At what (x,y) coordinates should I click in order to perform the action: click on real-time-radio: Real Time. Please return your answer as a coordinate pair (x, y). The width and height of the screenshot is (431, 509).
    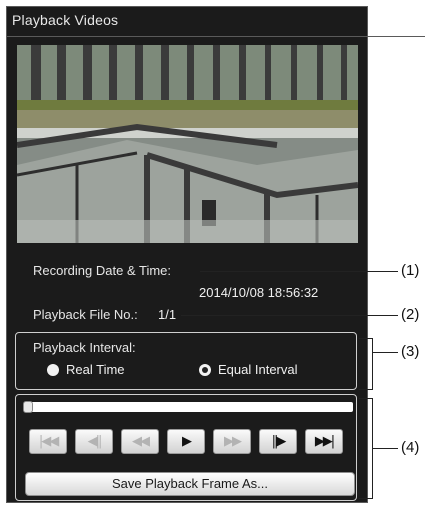
    Looking at the image, I should click on (86, 369).